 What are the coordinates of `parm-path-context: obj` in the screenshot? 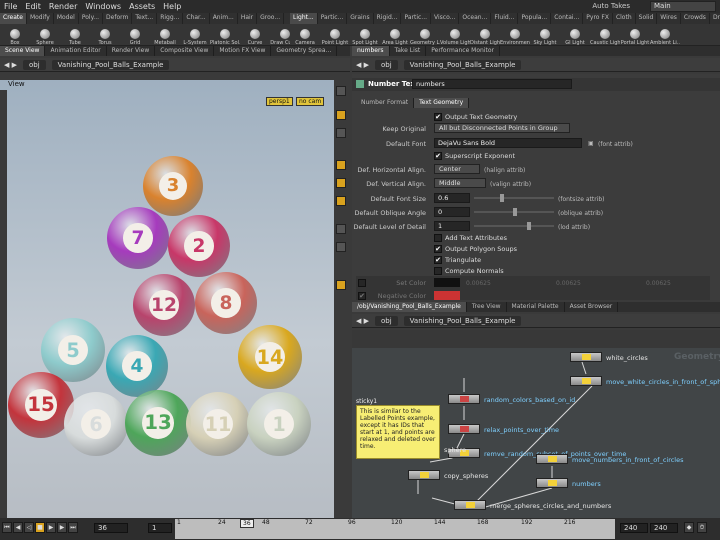 It's located at (386, 64).